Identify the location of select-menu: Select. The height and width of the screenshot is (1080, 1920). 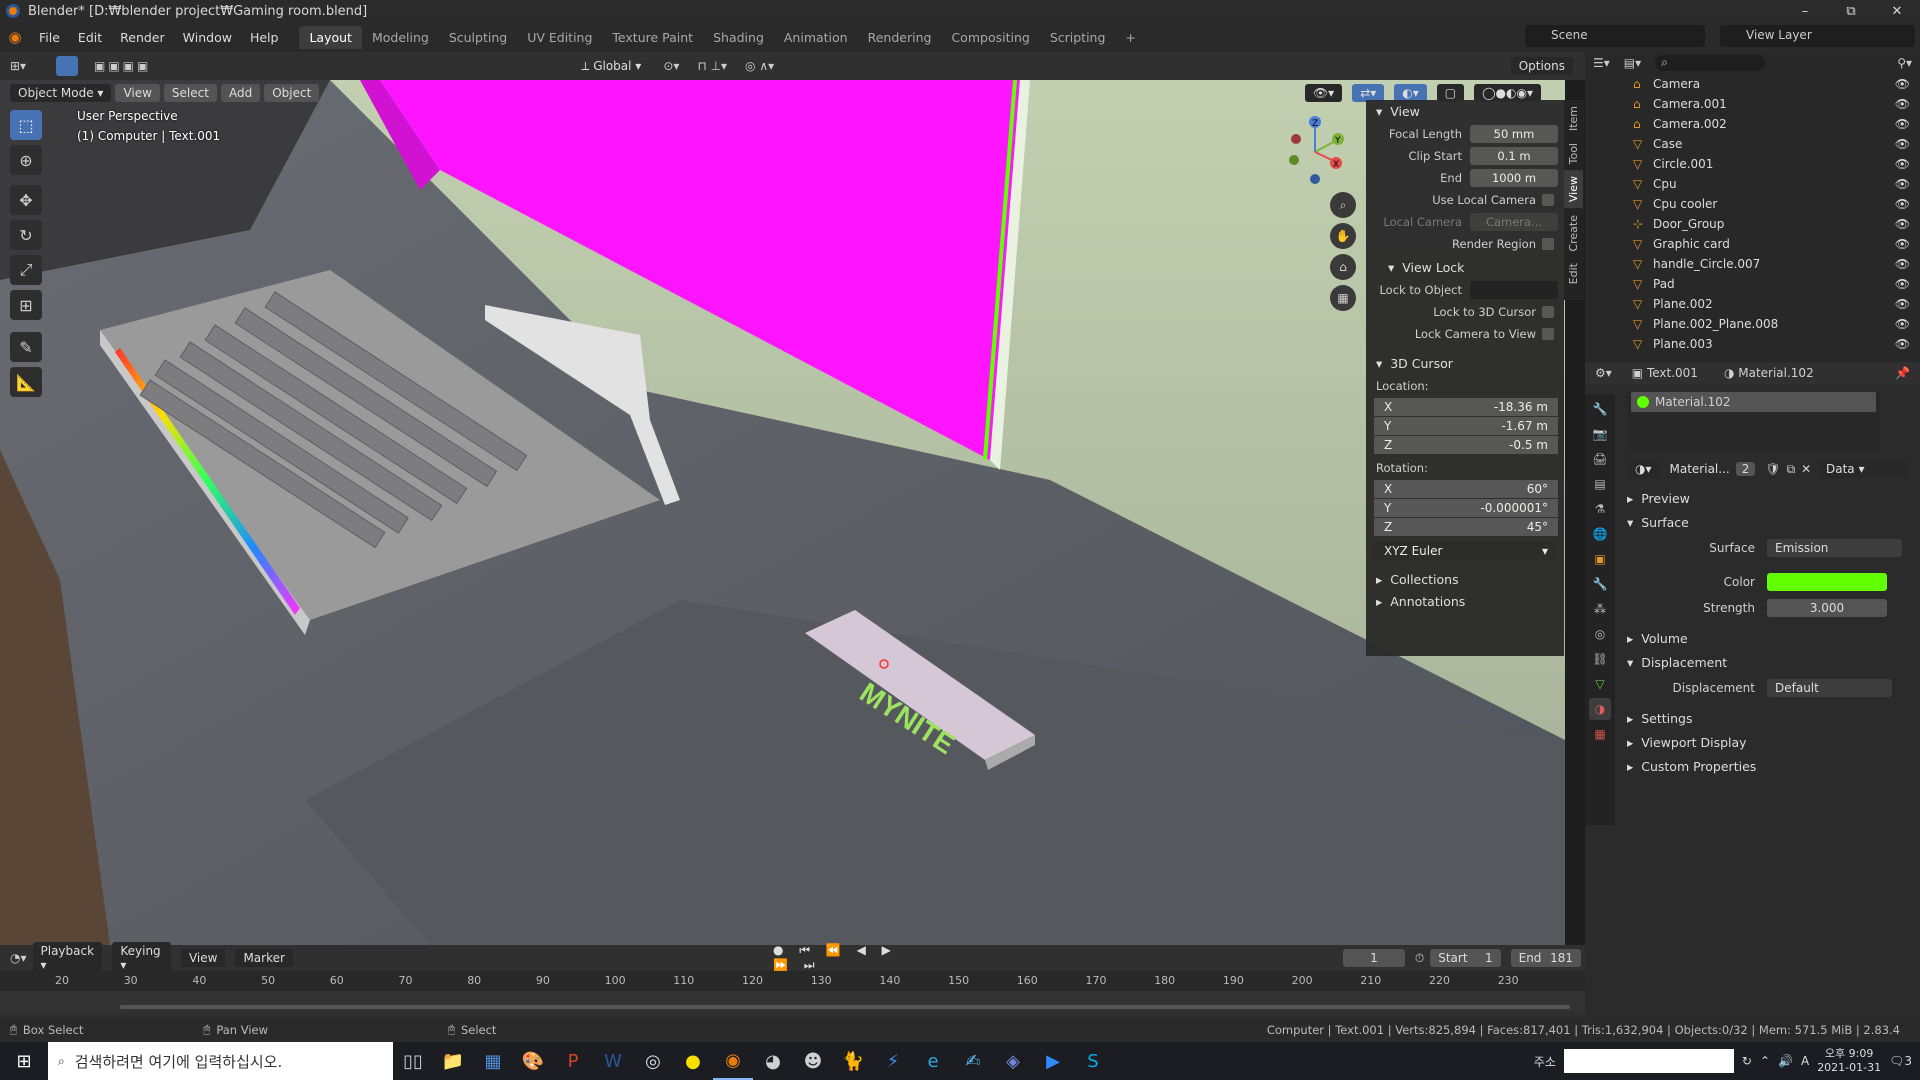
(190, 93).